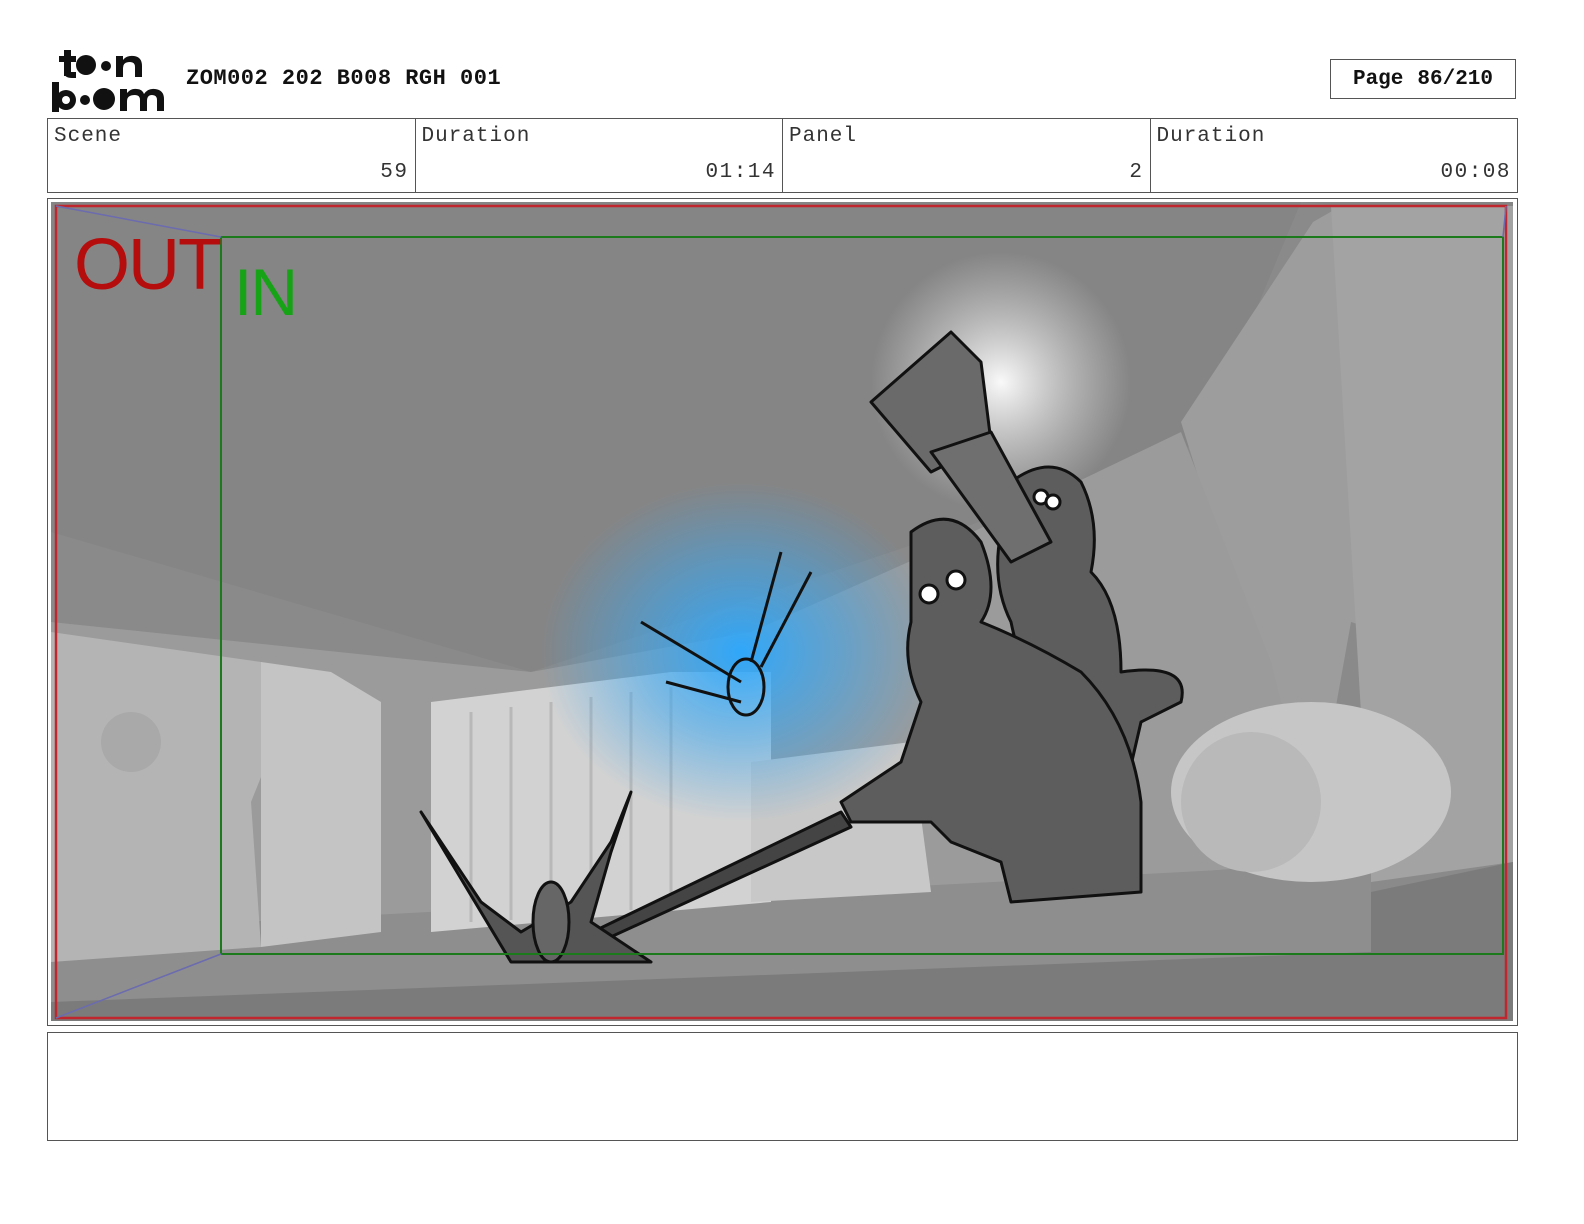 This screenshot has height=1224, width=1584. I want to click on left-cabinet, so click(321, 804).